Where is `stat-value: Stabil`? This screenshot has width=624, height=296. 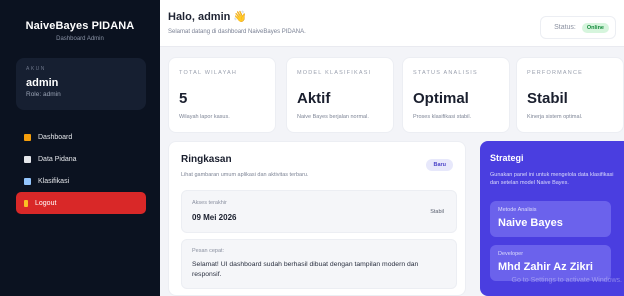 stat-value: Stabil is located at coordinates (547, 98).